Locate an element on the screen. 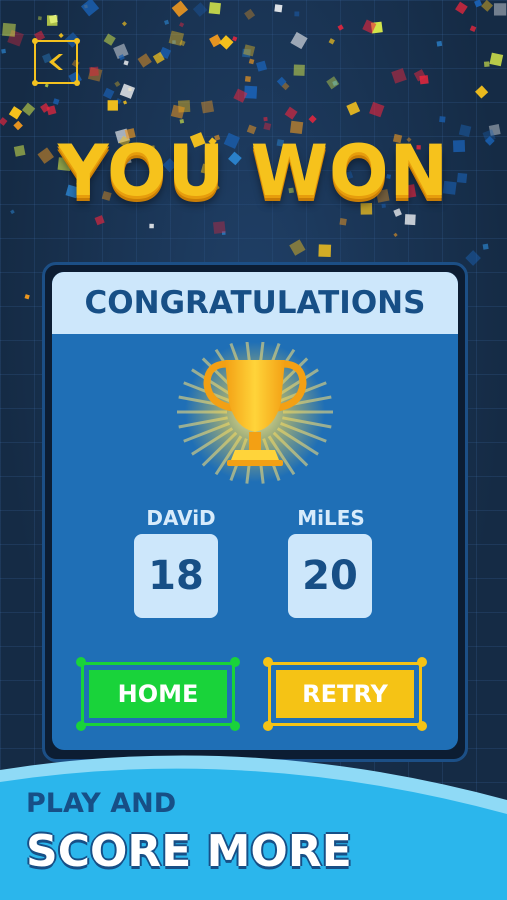  retry-button: RETRY is located at coordinates (345, 694).